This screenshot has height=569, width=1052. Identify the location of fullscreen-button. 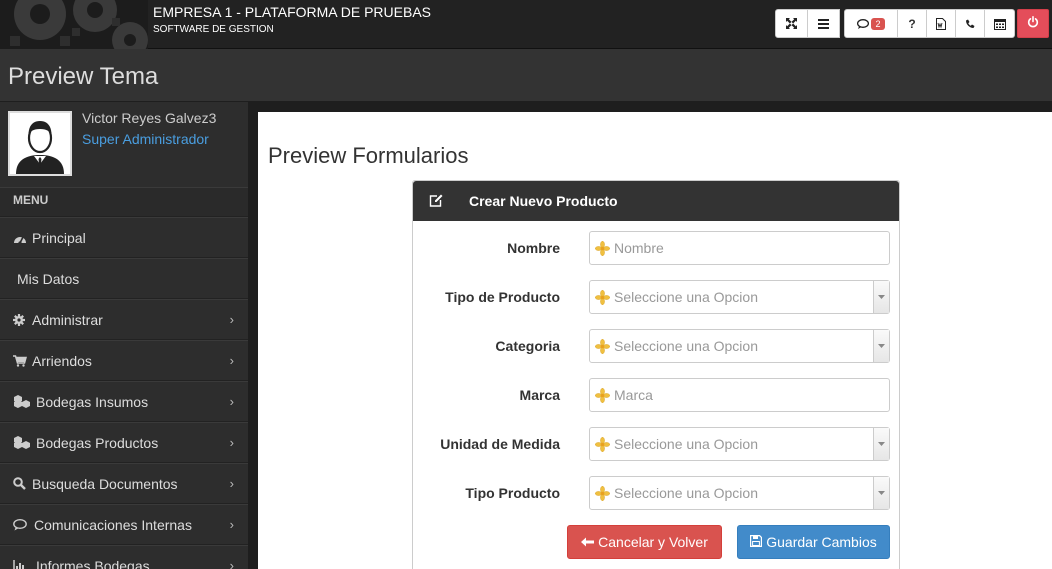
(791, 23).